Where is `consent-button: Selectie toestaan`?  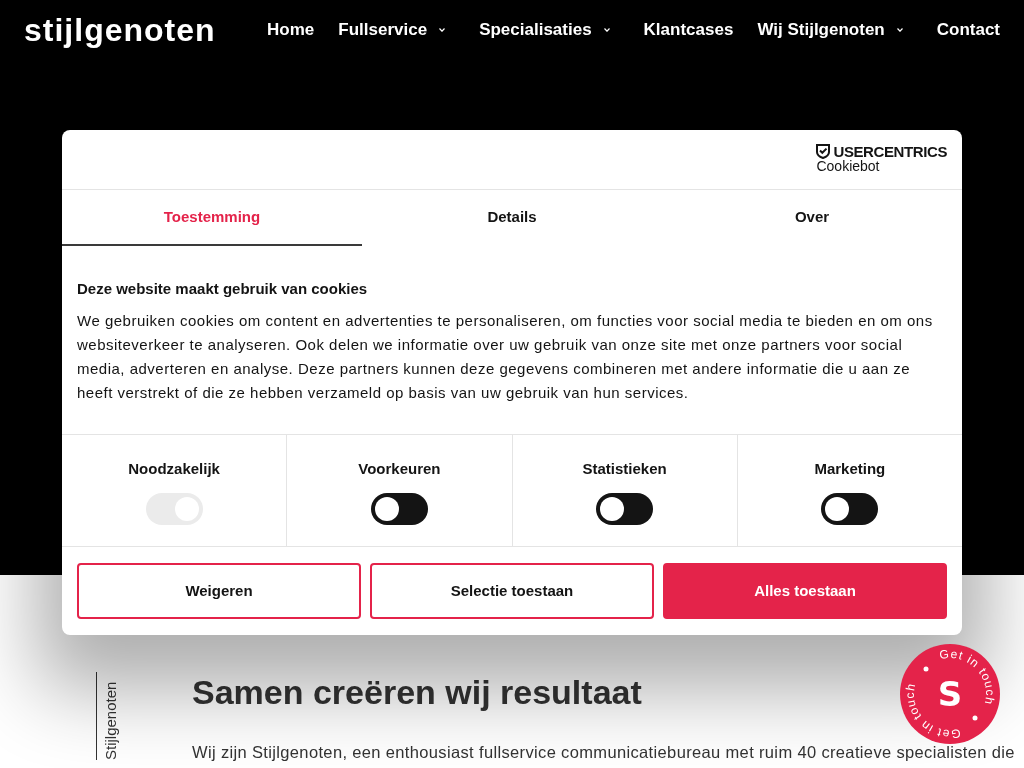
consent-button: Selectie toestaan is located at coordinates (512, 591).